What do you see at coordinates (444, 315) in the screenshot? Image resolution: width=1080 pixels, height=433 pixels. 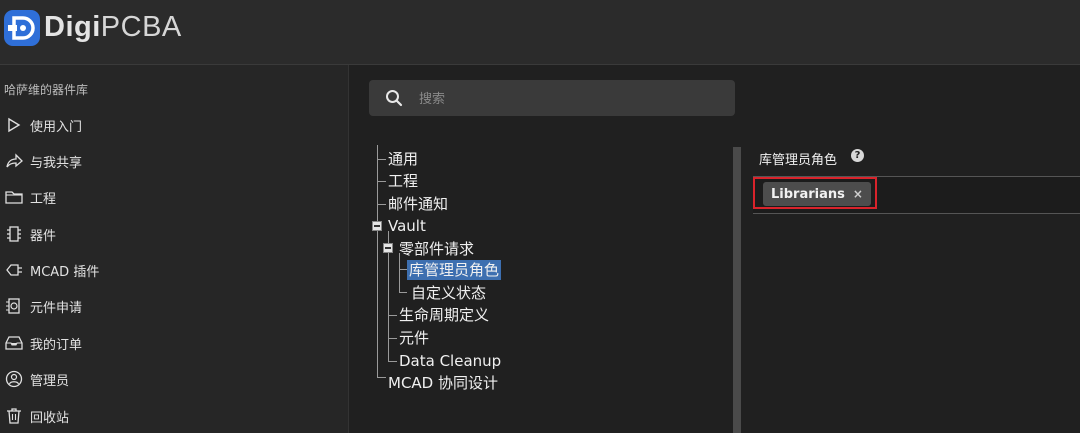 I see `tree-node-lifecycle: 生命周期定义` at bounding box center [444, 315].